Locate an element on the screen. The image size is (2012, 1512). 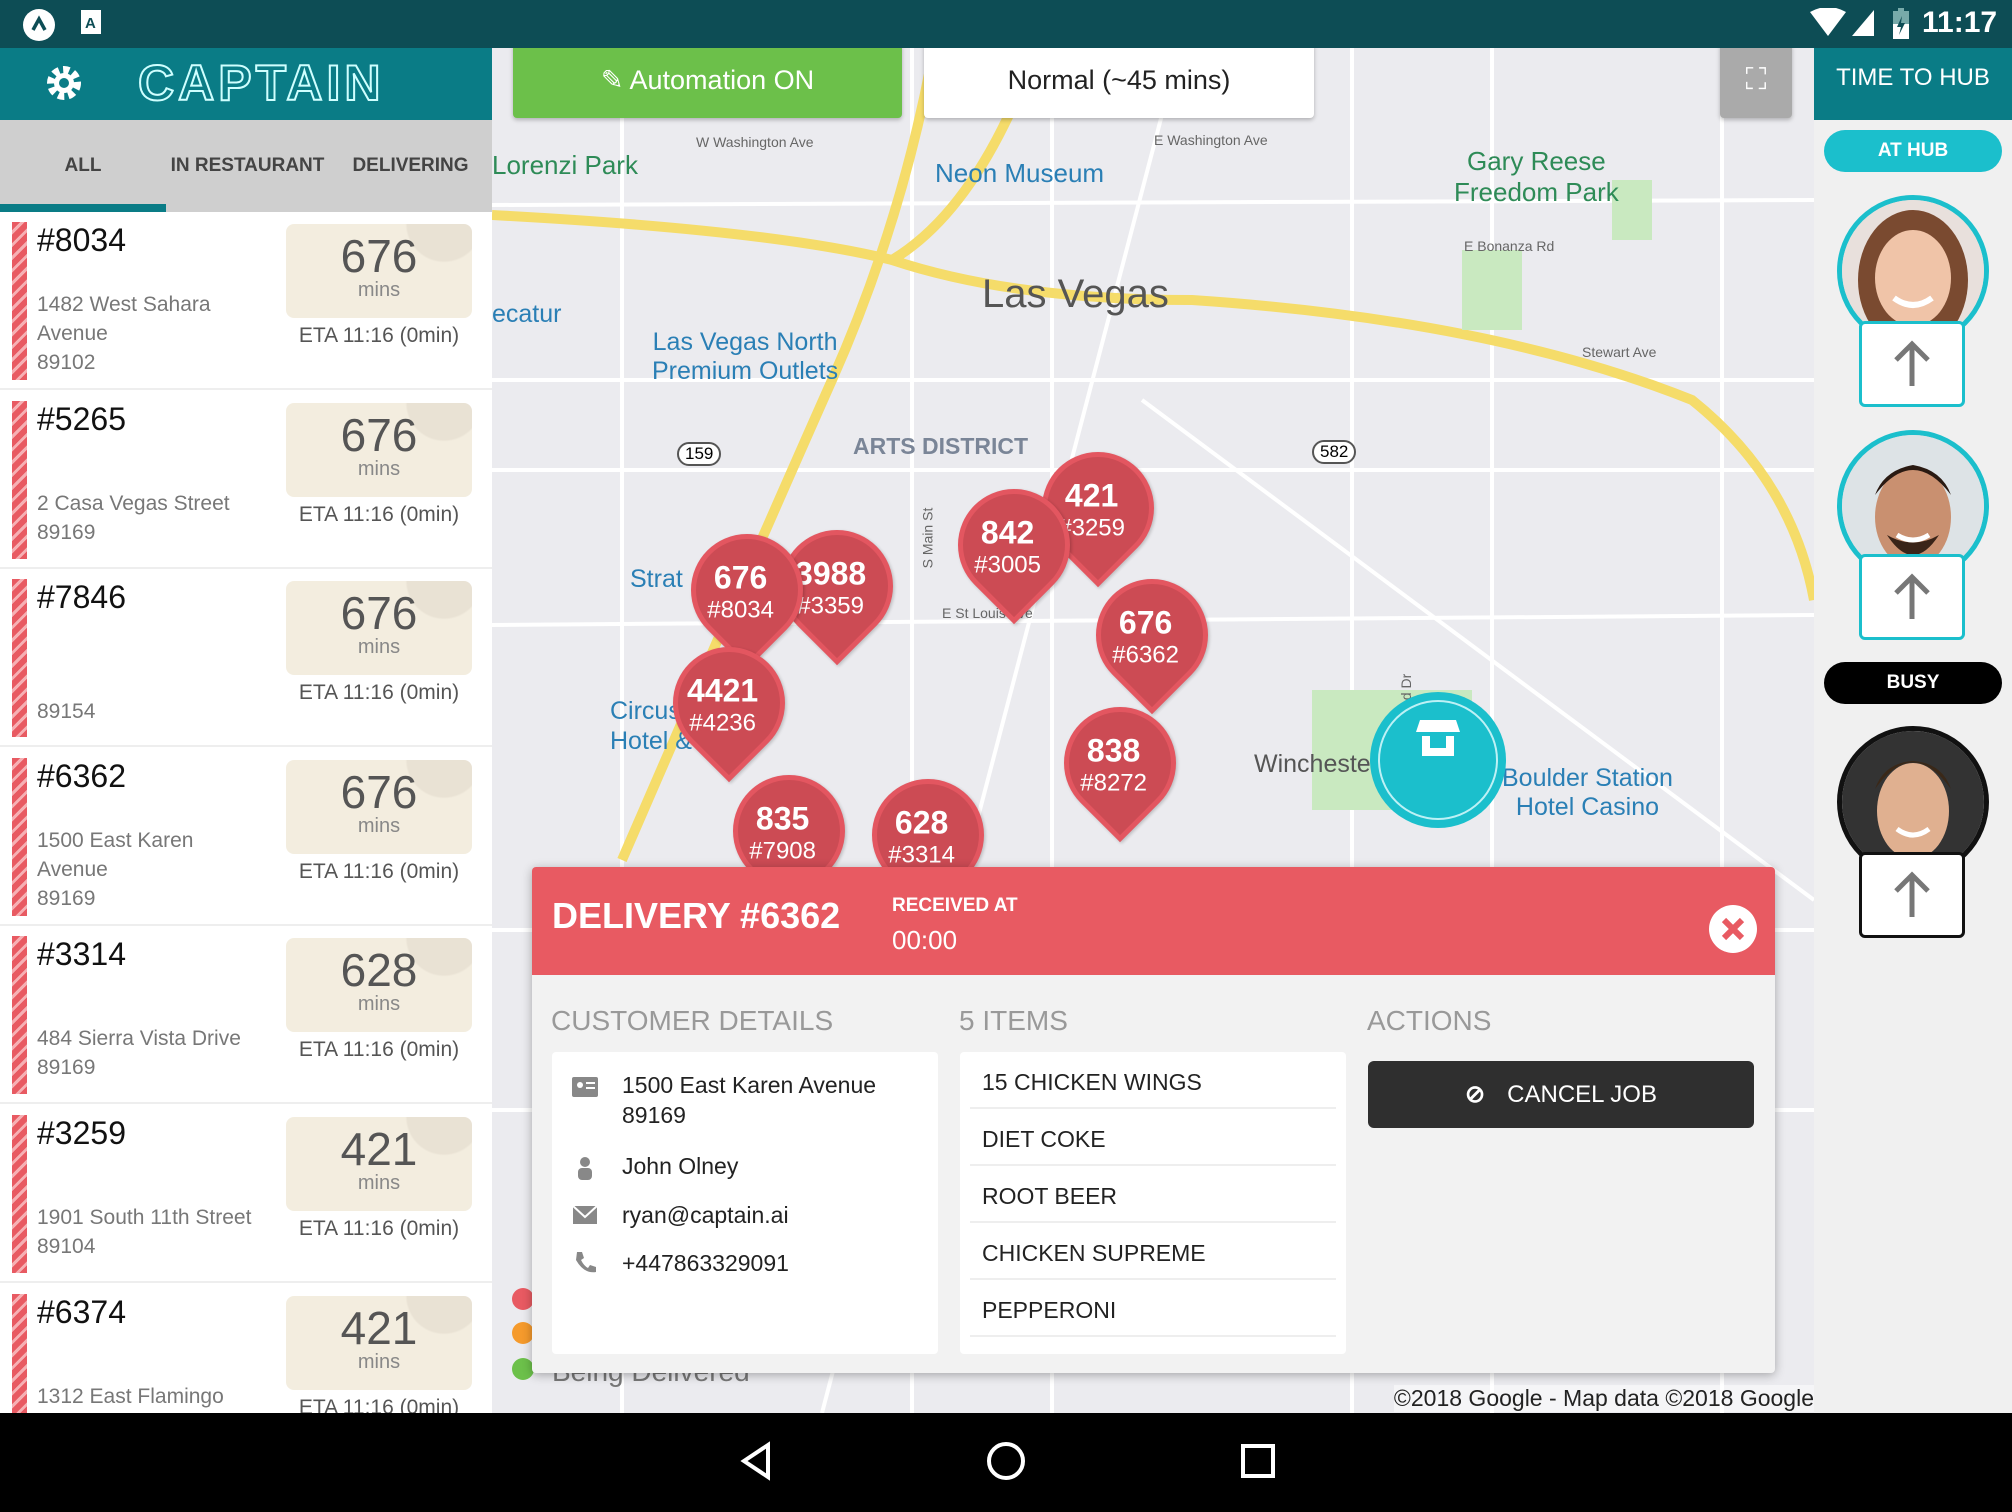
customer-email: ryan@captain.ai is located at coordinates (705, 1215).